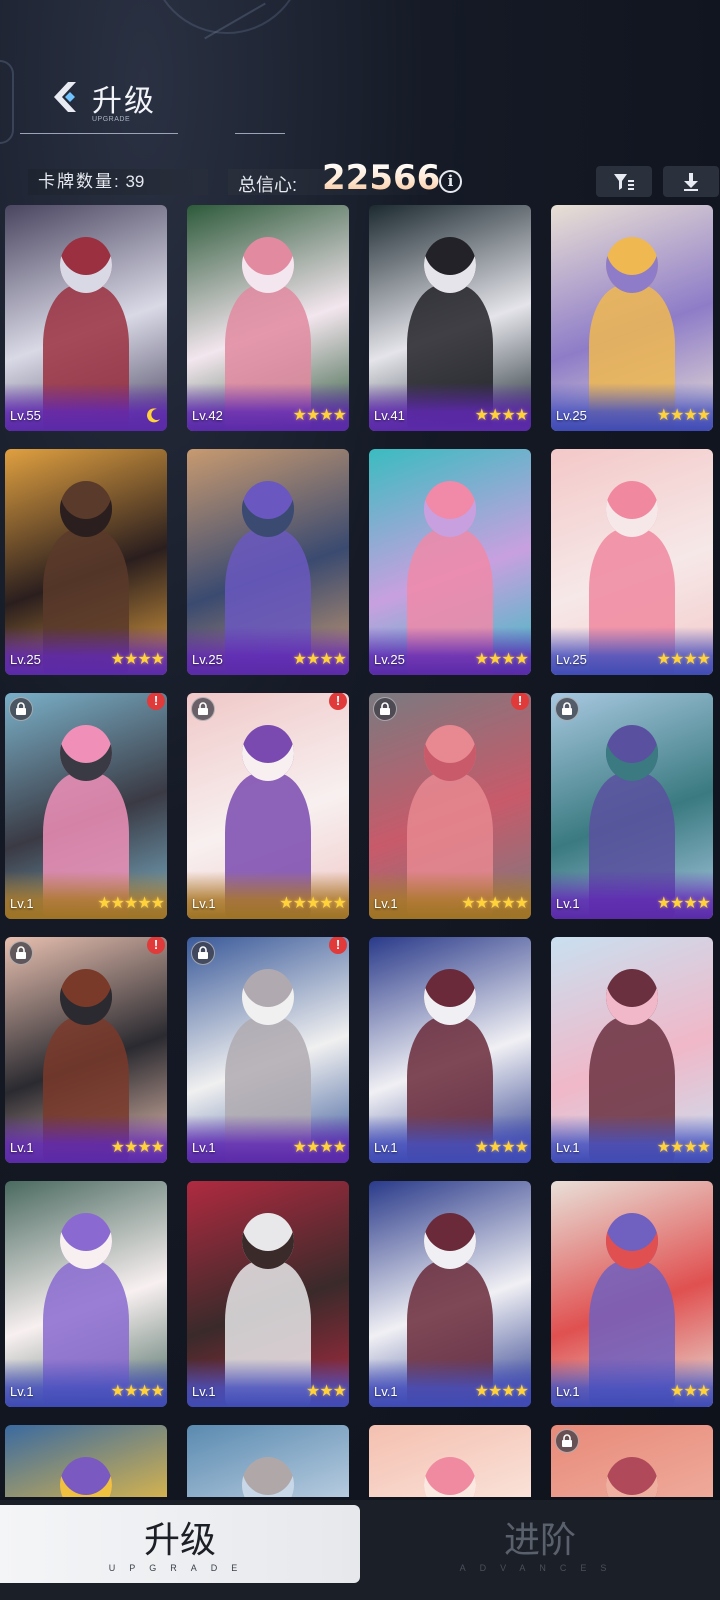  I want to click on card-level: Lv.41, so click(389, 415).